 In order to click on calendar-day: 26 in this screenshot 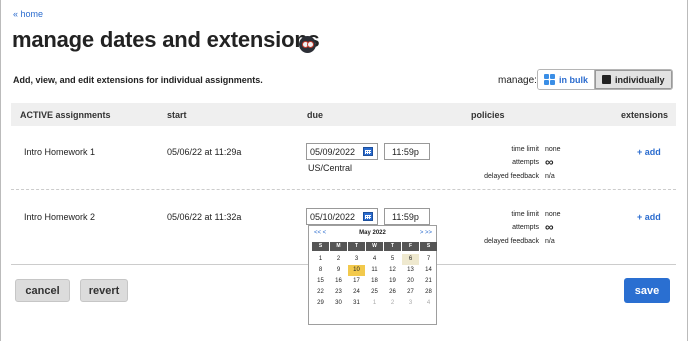, I will do `click(392, 292)`.